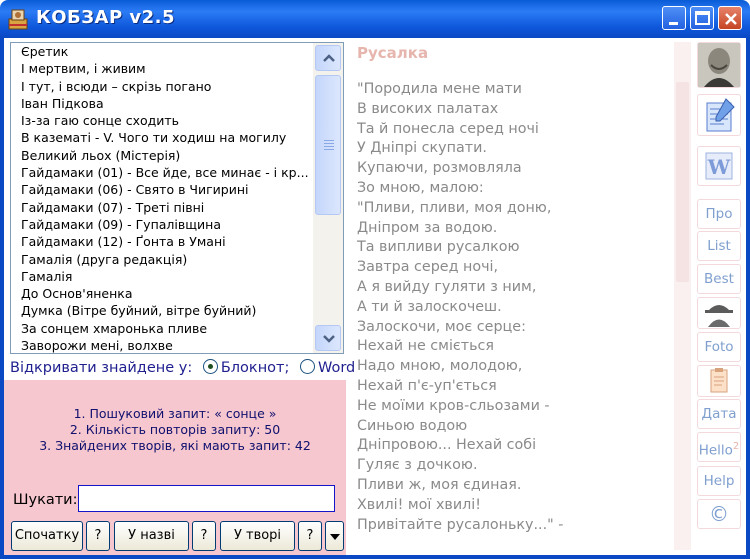 The width and height of the screenshot is (750, 559). I want to click on kobzar-app-icon, so click(18, 19).